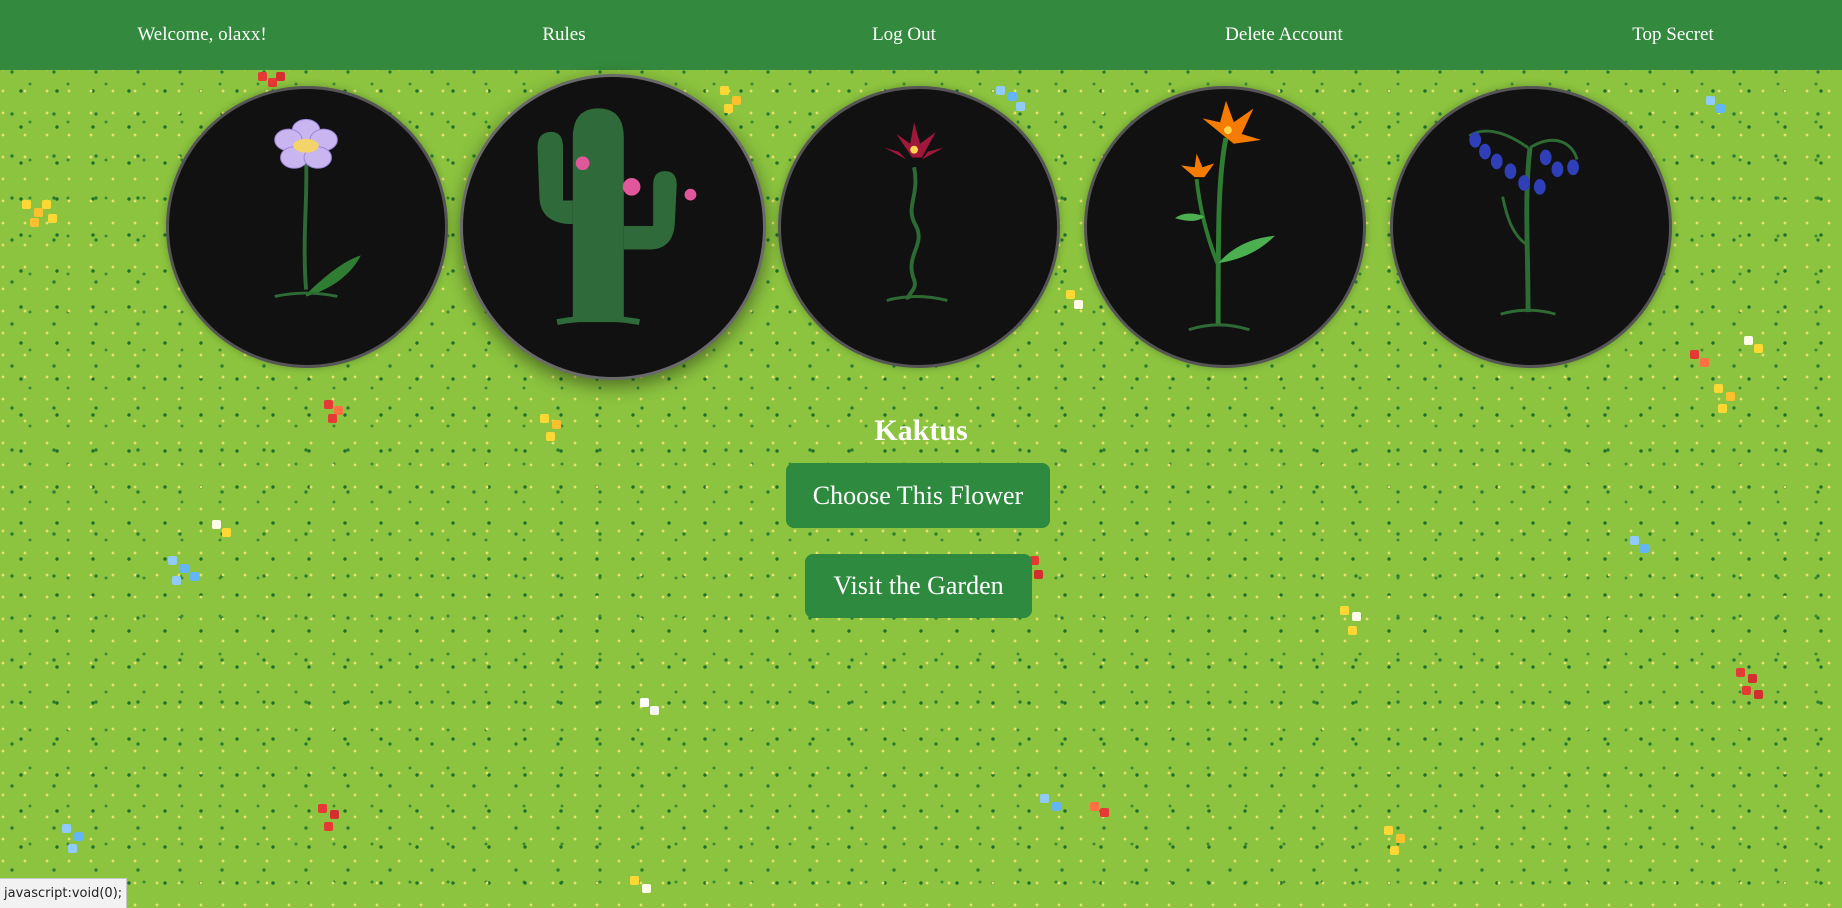 The height and width of the screenshot is (908, 1842). I want to click on flower-option-red-lily, so click(919, 227).